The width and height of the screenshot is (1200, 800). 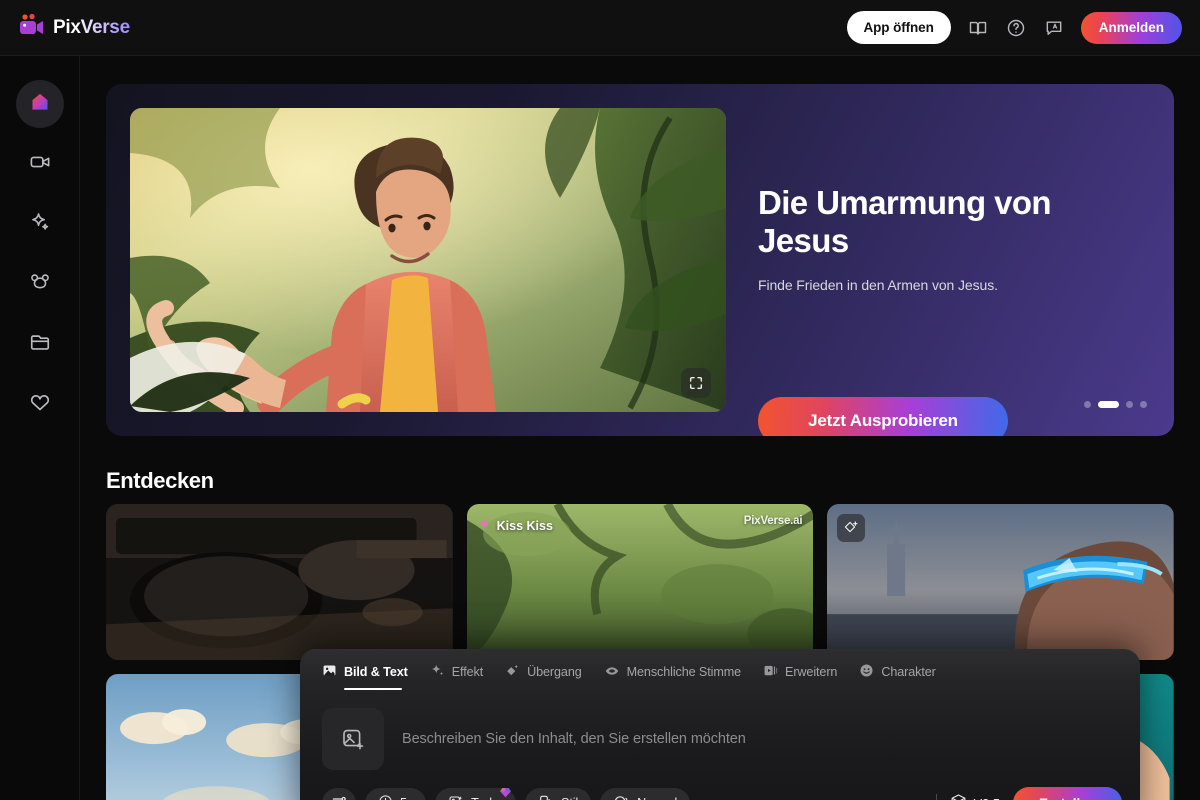 What do you see at coordinates (467, 672) in the screenshot?
I see `tab-label: Effekt` at bounding box center [467, 672].